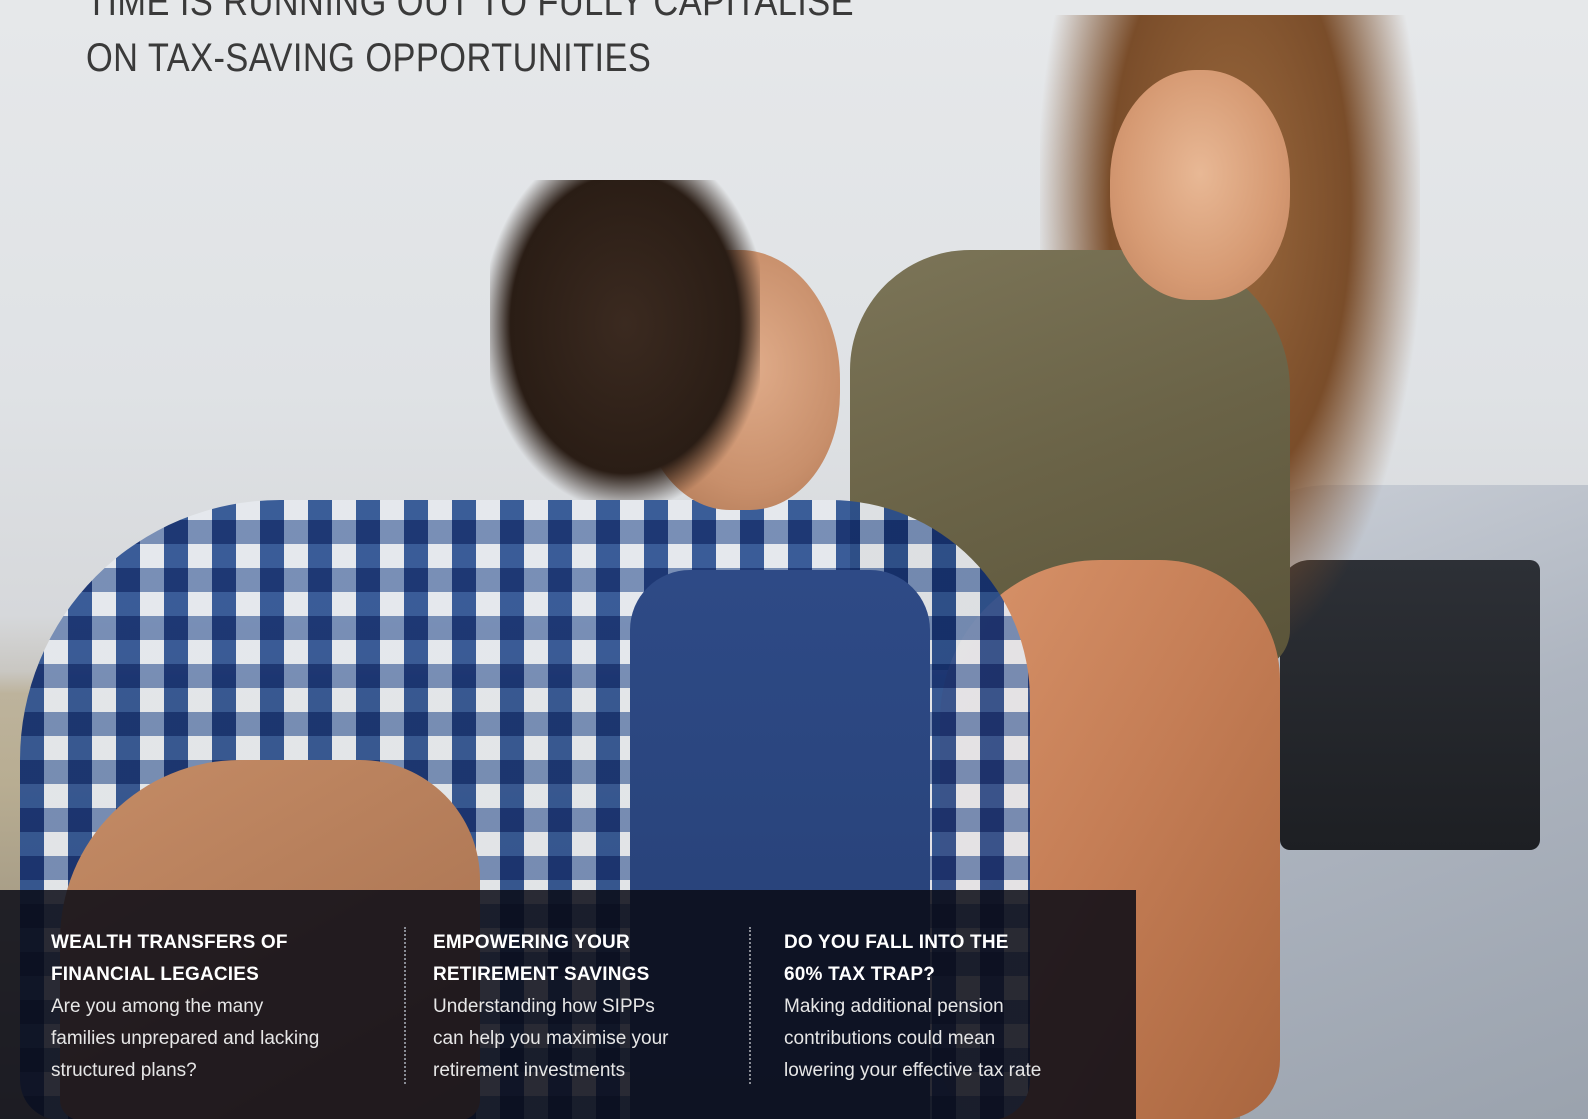 Image resolution: width=1588 pixels, height=1119 pixels. I want to click on woman-face, so click(1200, 185).